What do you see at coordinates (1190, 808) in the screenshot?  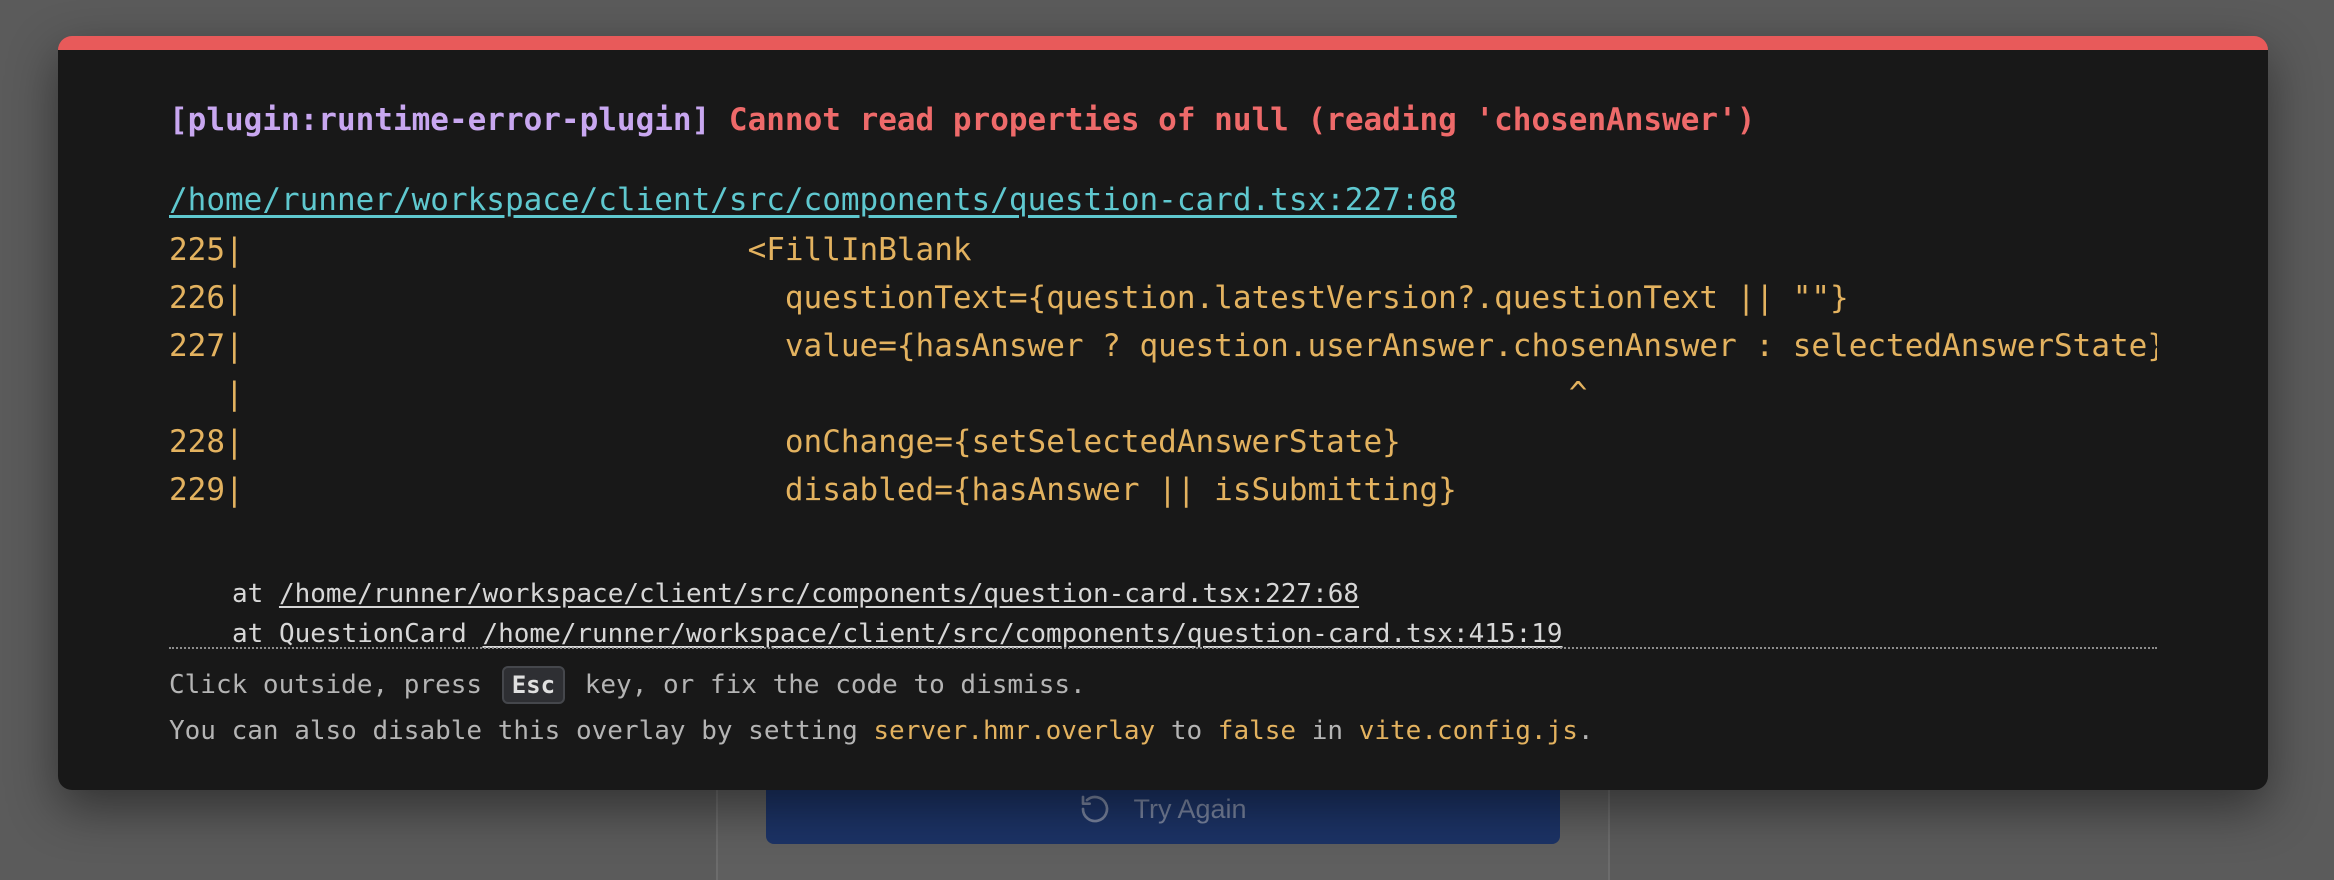 I see `try-again-label: Try Again` at bounding box center [1190, 808].